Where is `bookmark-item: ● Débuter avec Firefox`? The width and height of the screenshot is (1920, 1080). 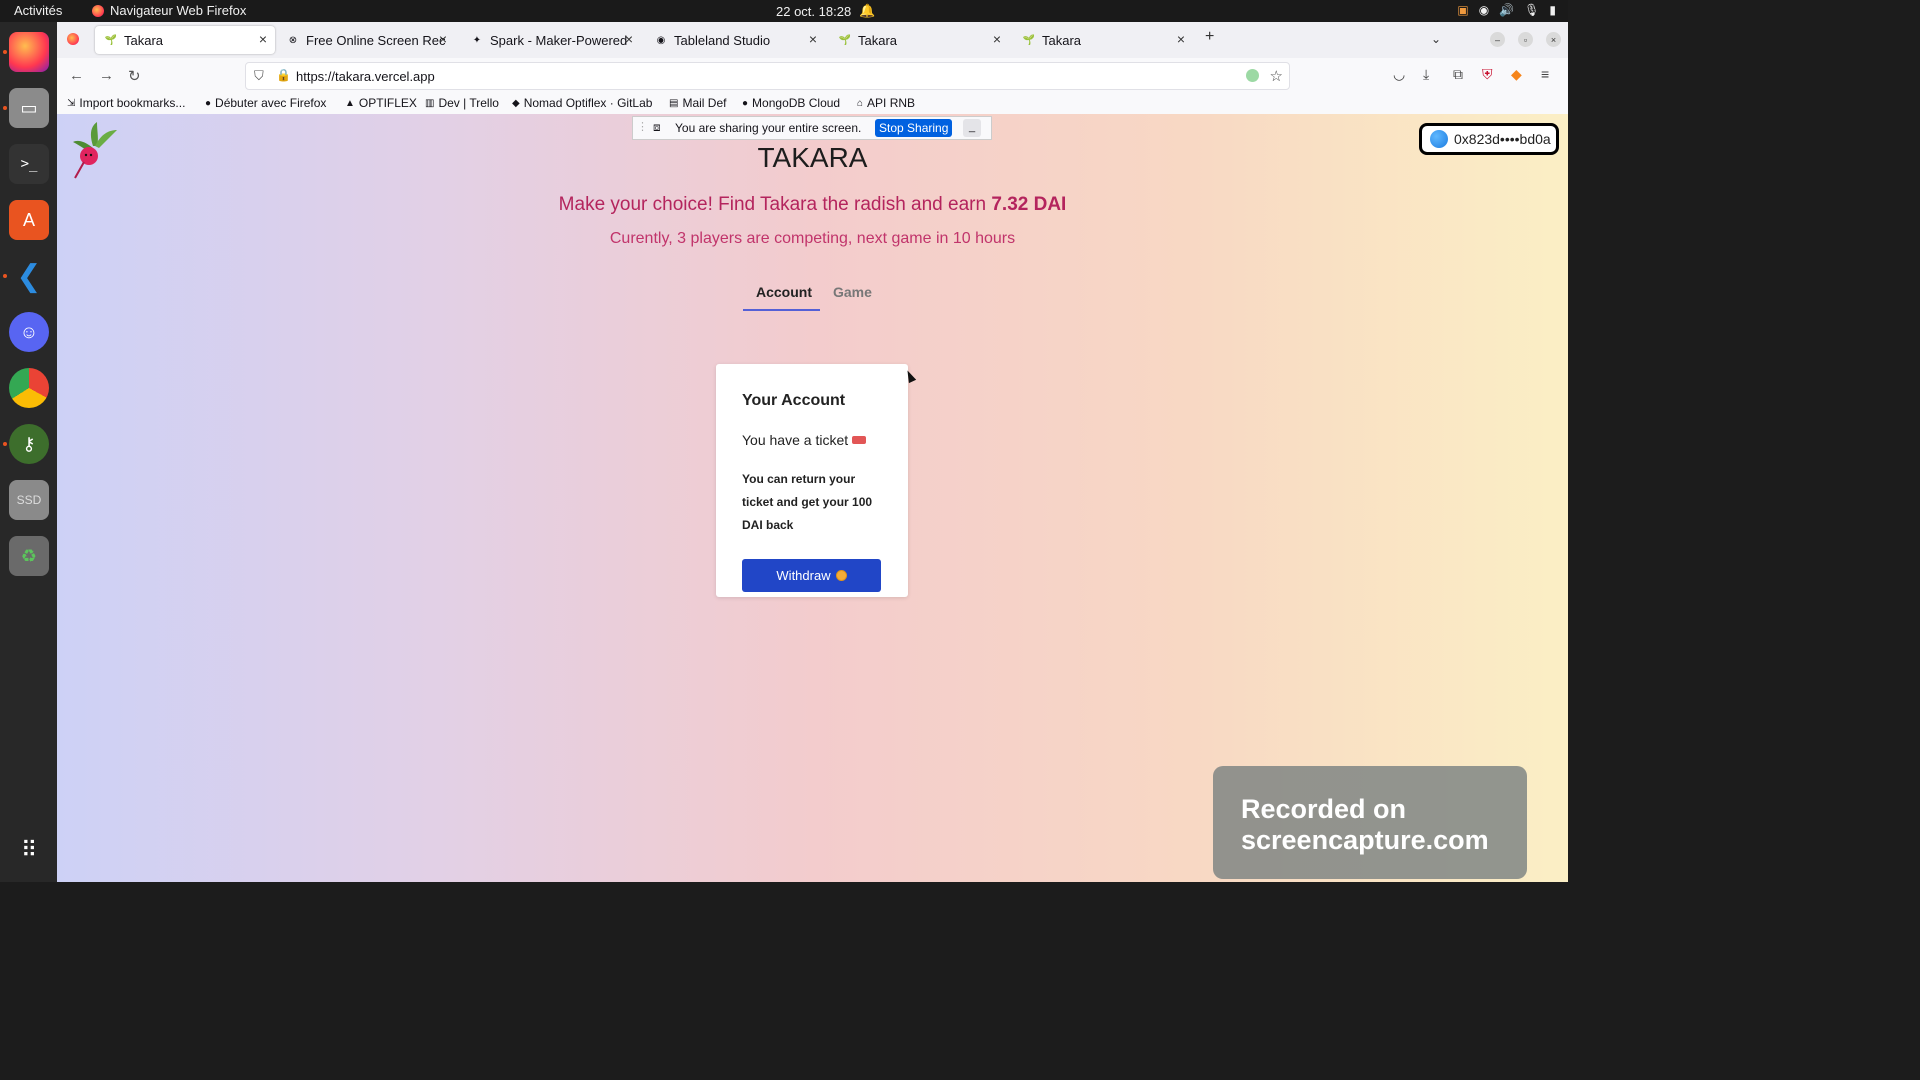
bookmark-item: ● Débuter avec Firefox is located at coordinates (265, 103).